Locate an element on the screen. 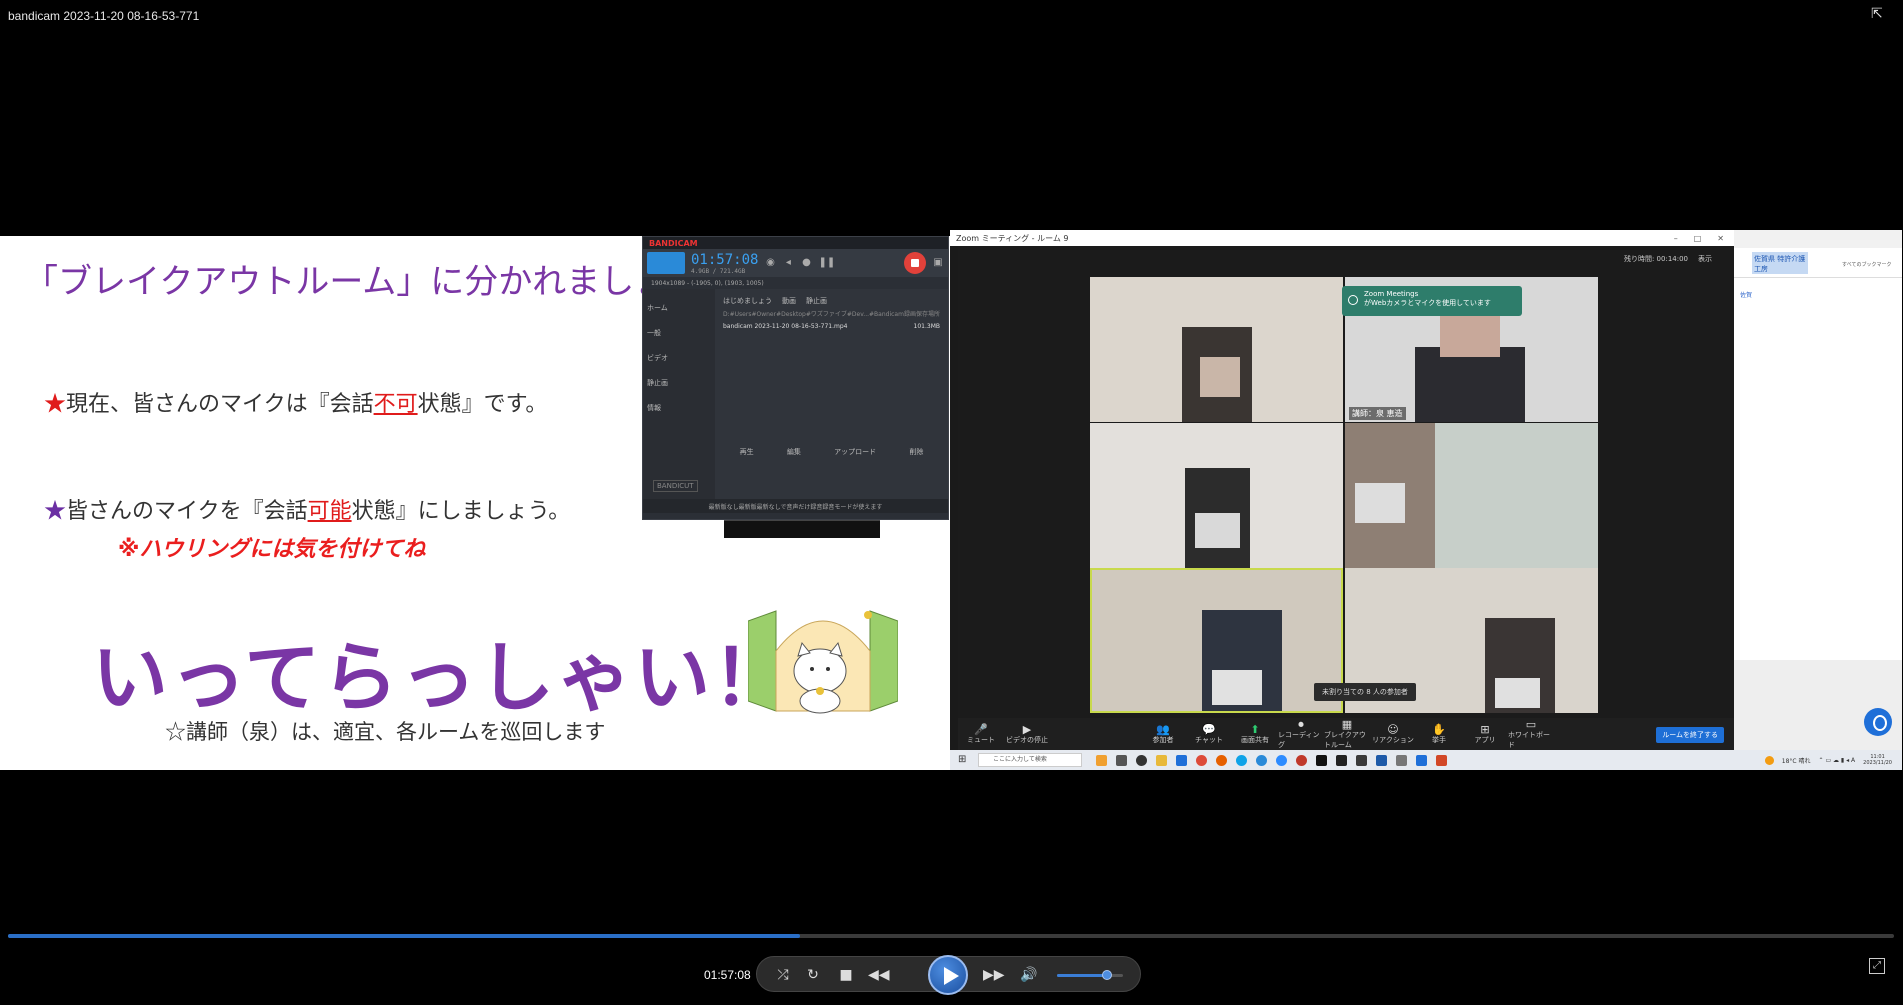 The width and height of the screenshot is (1903, 1005). all-bookmarks-link: すべてのブックマーク is located at coordinates (1866, 264).